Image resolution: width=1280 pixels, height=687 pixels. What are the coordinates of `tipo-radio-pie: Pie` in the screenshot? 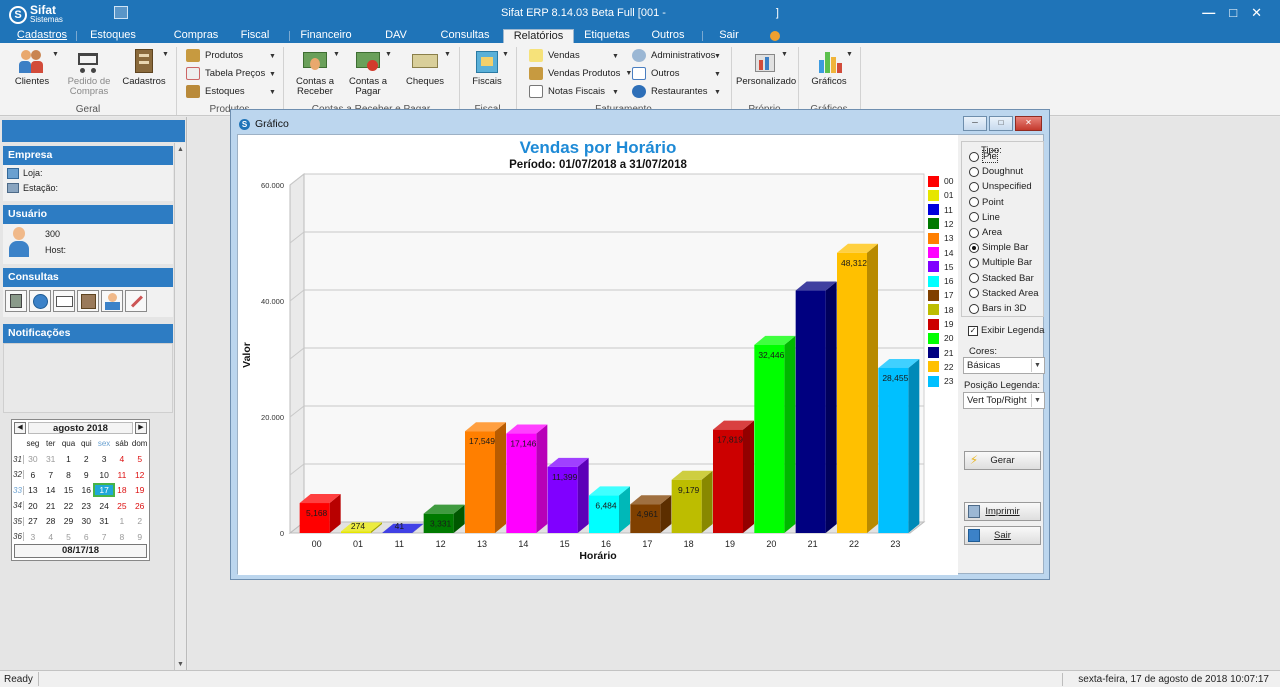 It's located at (983, 156).